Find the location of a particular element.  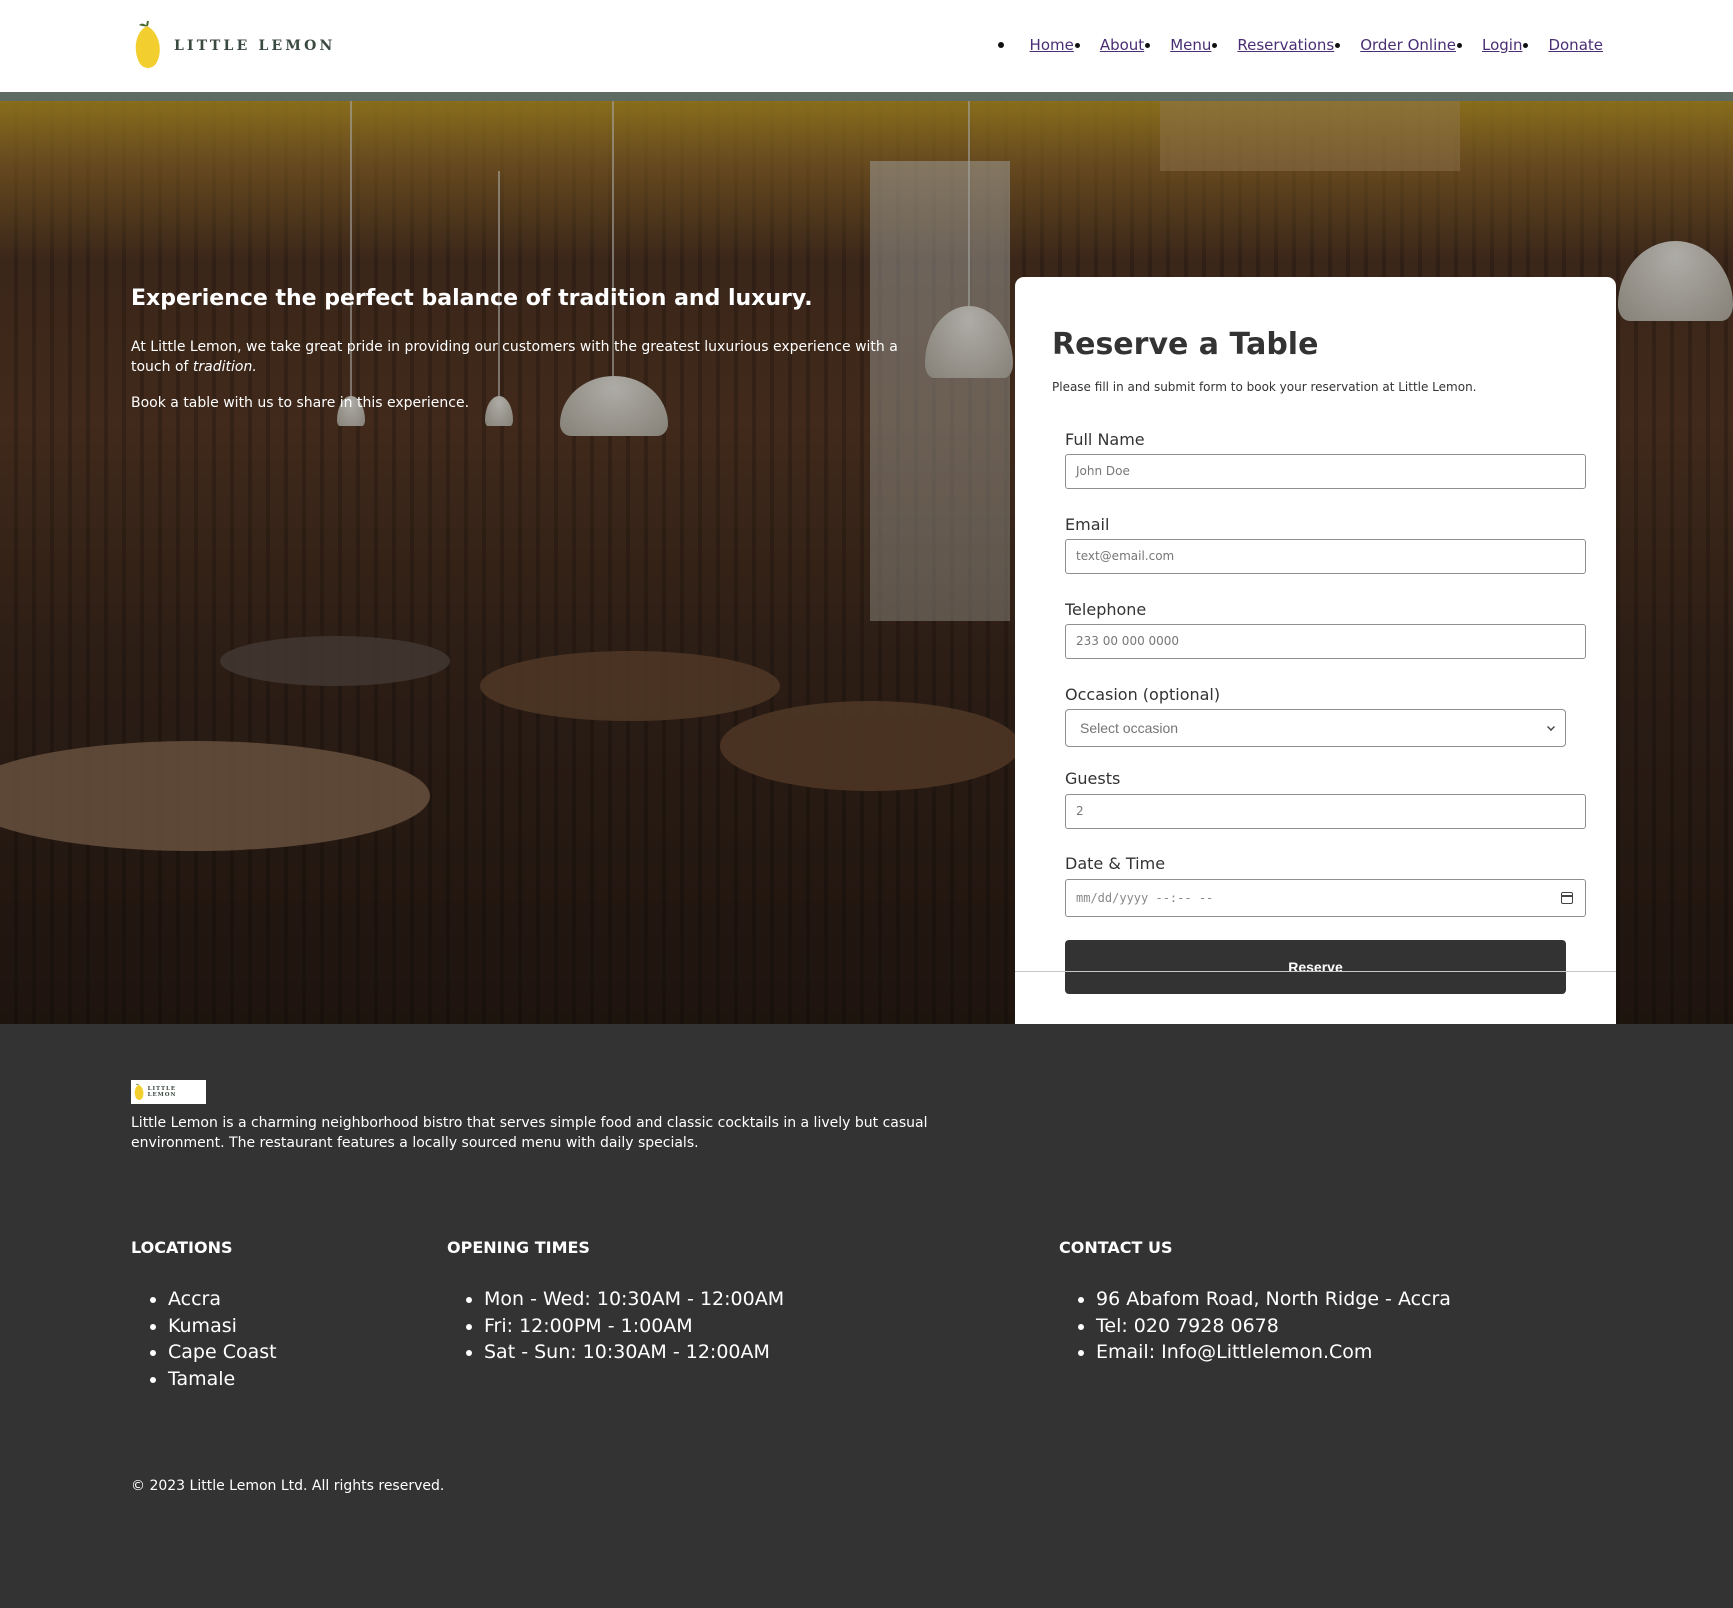

occasion-label: Occasion (optional) is located at coordinates (1143, 694).